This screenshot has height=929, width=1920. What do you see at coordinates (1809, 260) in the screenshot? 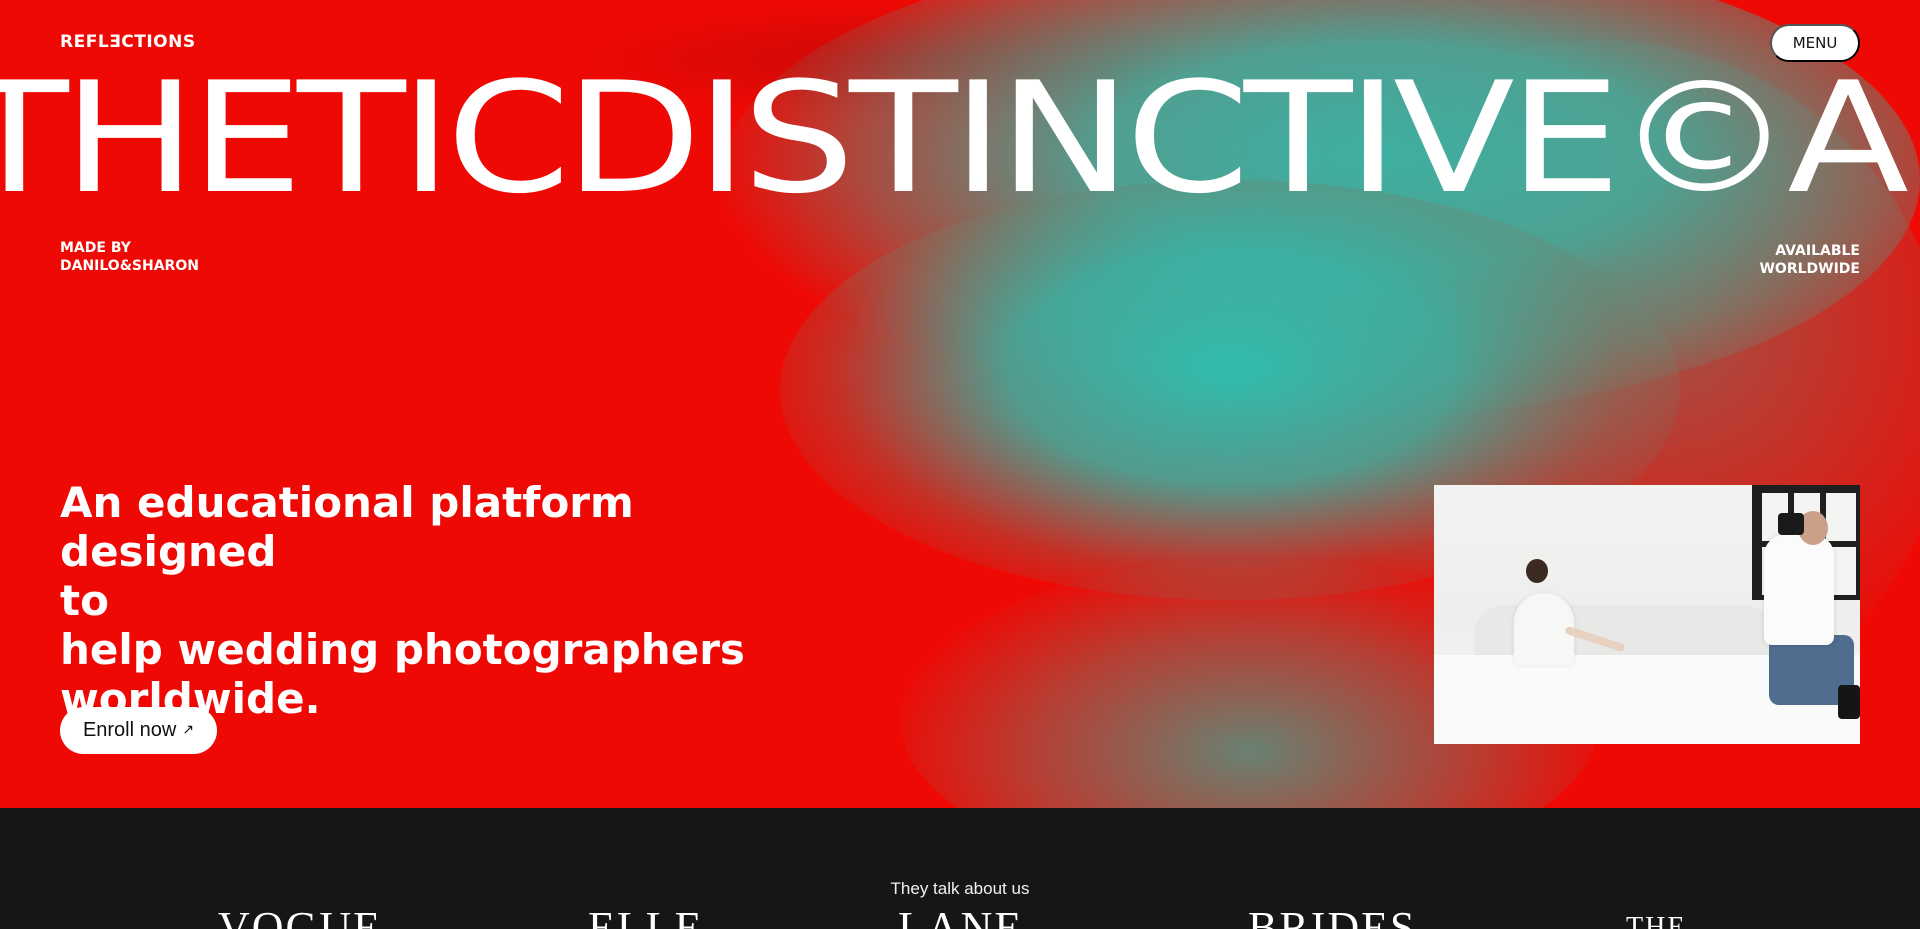
I see `availability-note: AVAILABLE WORLDWIDE` at bounding box center [1809, 260].